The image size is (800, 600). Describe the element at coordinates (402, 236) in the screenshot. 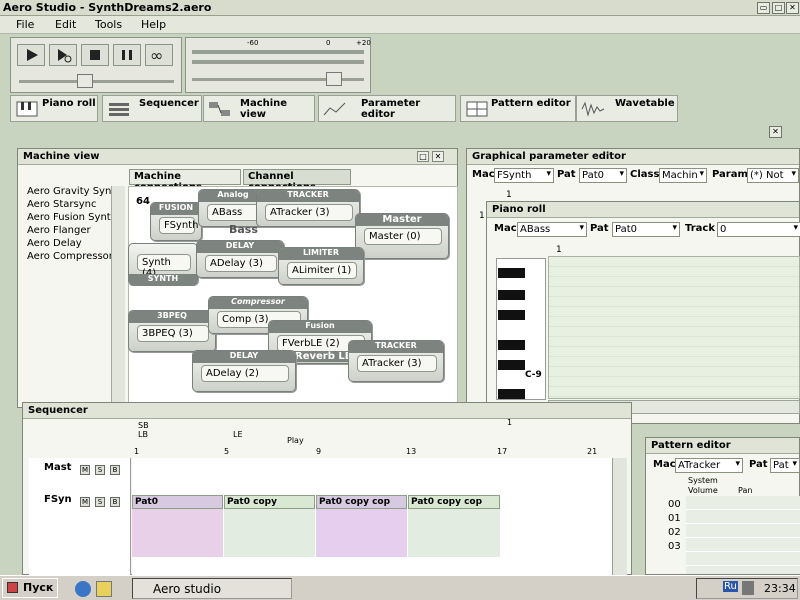

I see `machine-node-master: Master Master (0)` at that location.